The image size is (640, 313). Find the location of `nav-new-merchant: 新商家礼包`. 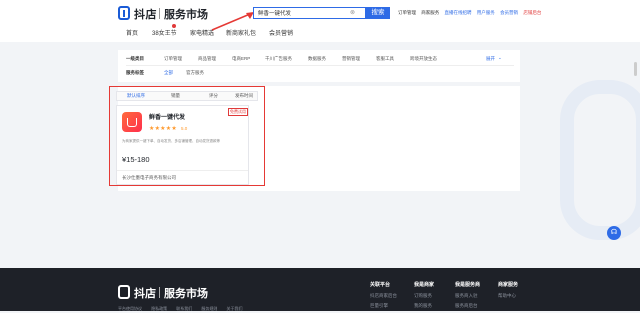

nav-new-merchant: 新商家礼包 is located at coordinates (241, 32).